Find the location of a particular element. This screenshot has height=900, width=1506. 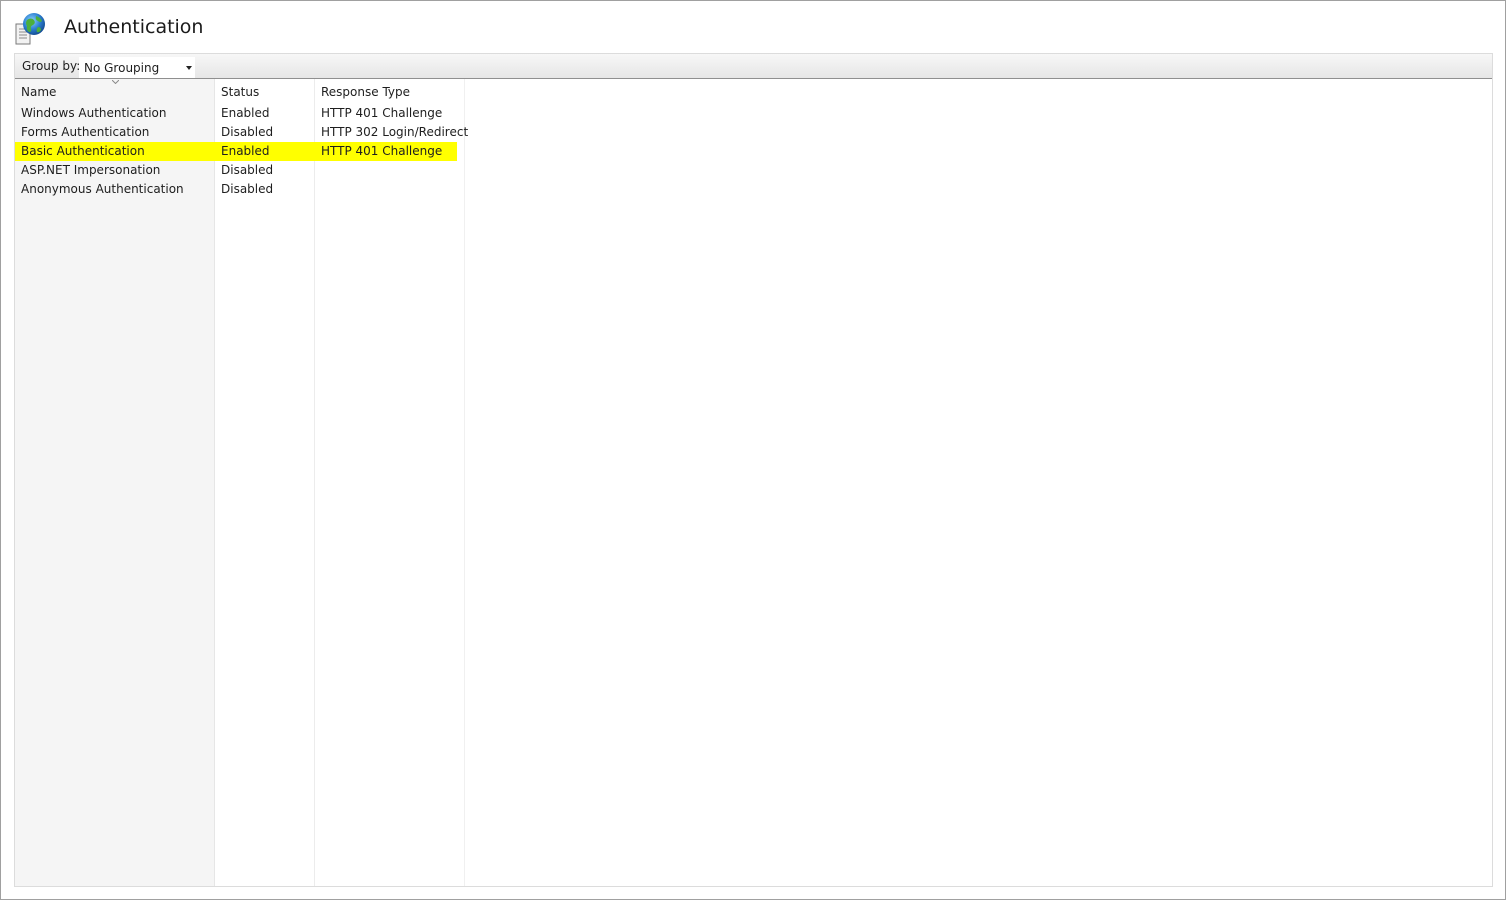

row-name: Forms Authentication is located at coordinates (85, 132).